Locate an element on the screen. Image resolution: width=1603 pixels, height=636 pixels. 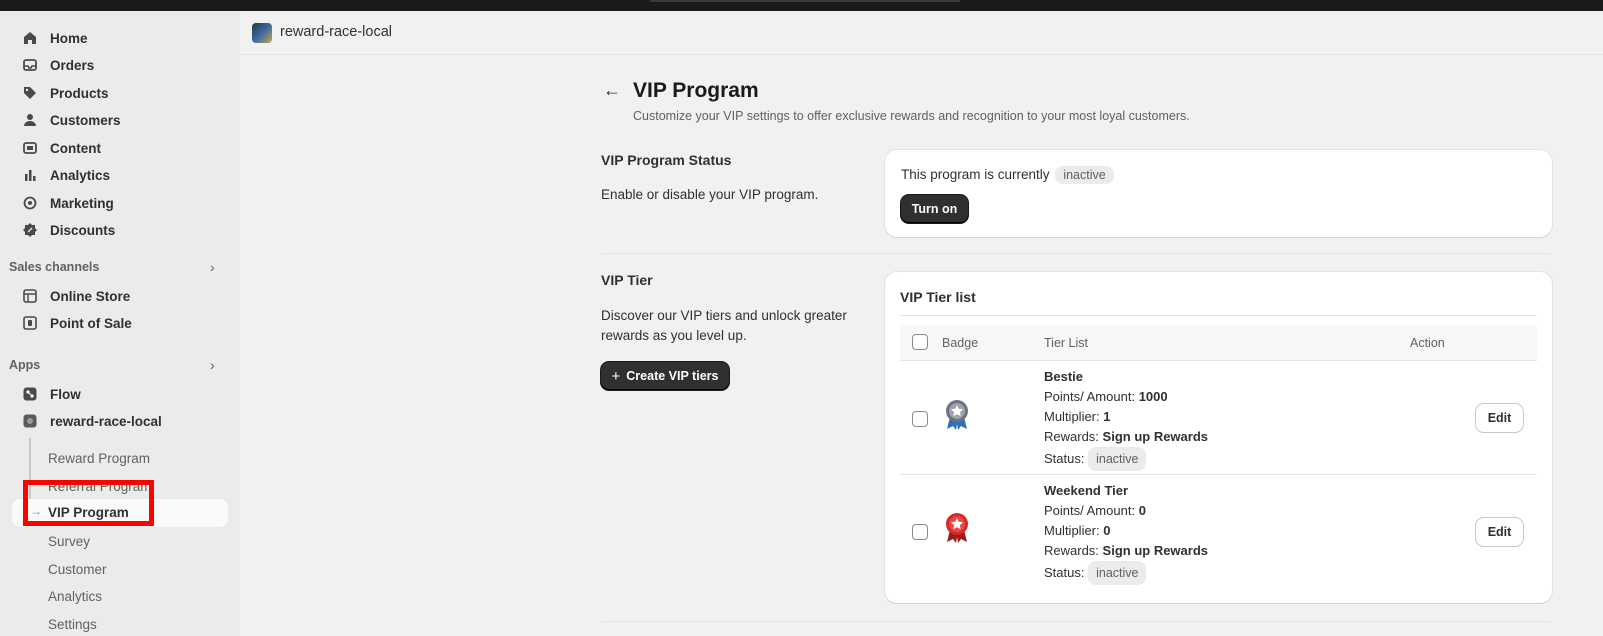
tier-multiplier: Multiplier: 1 is located at coordinates (1077, 416).